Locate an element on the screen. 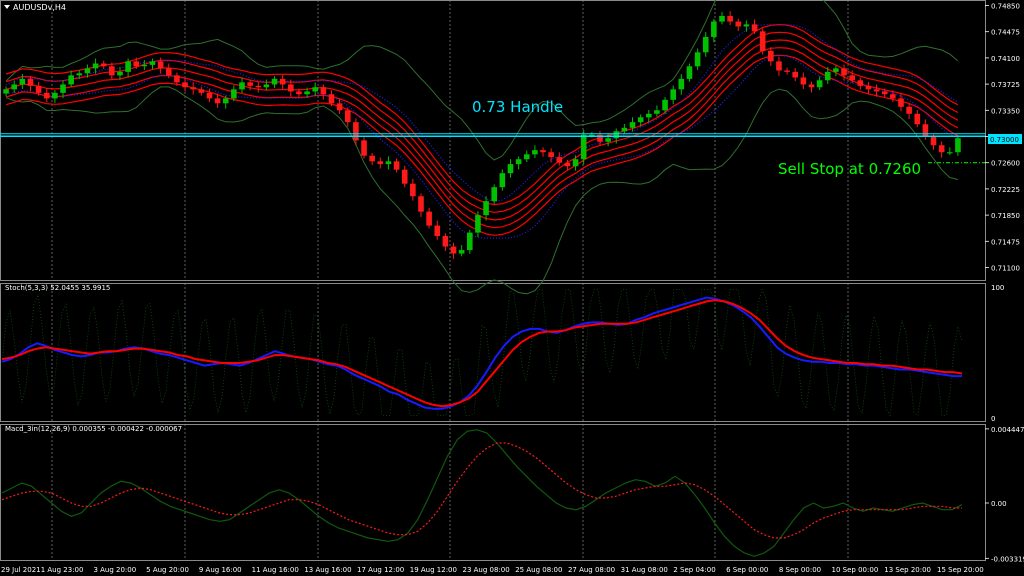  price-tick-label: 0.72600 is located at coordinates (1005, 164).